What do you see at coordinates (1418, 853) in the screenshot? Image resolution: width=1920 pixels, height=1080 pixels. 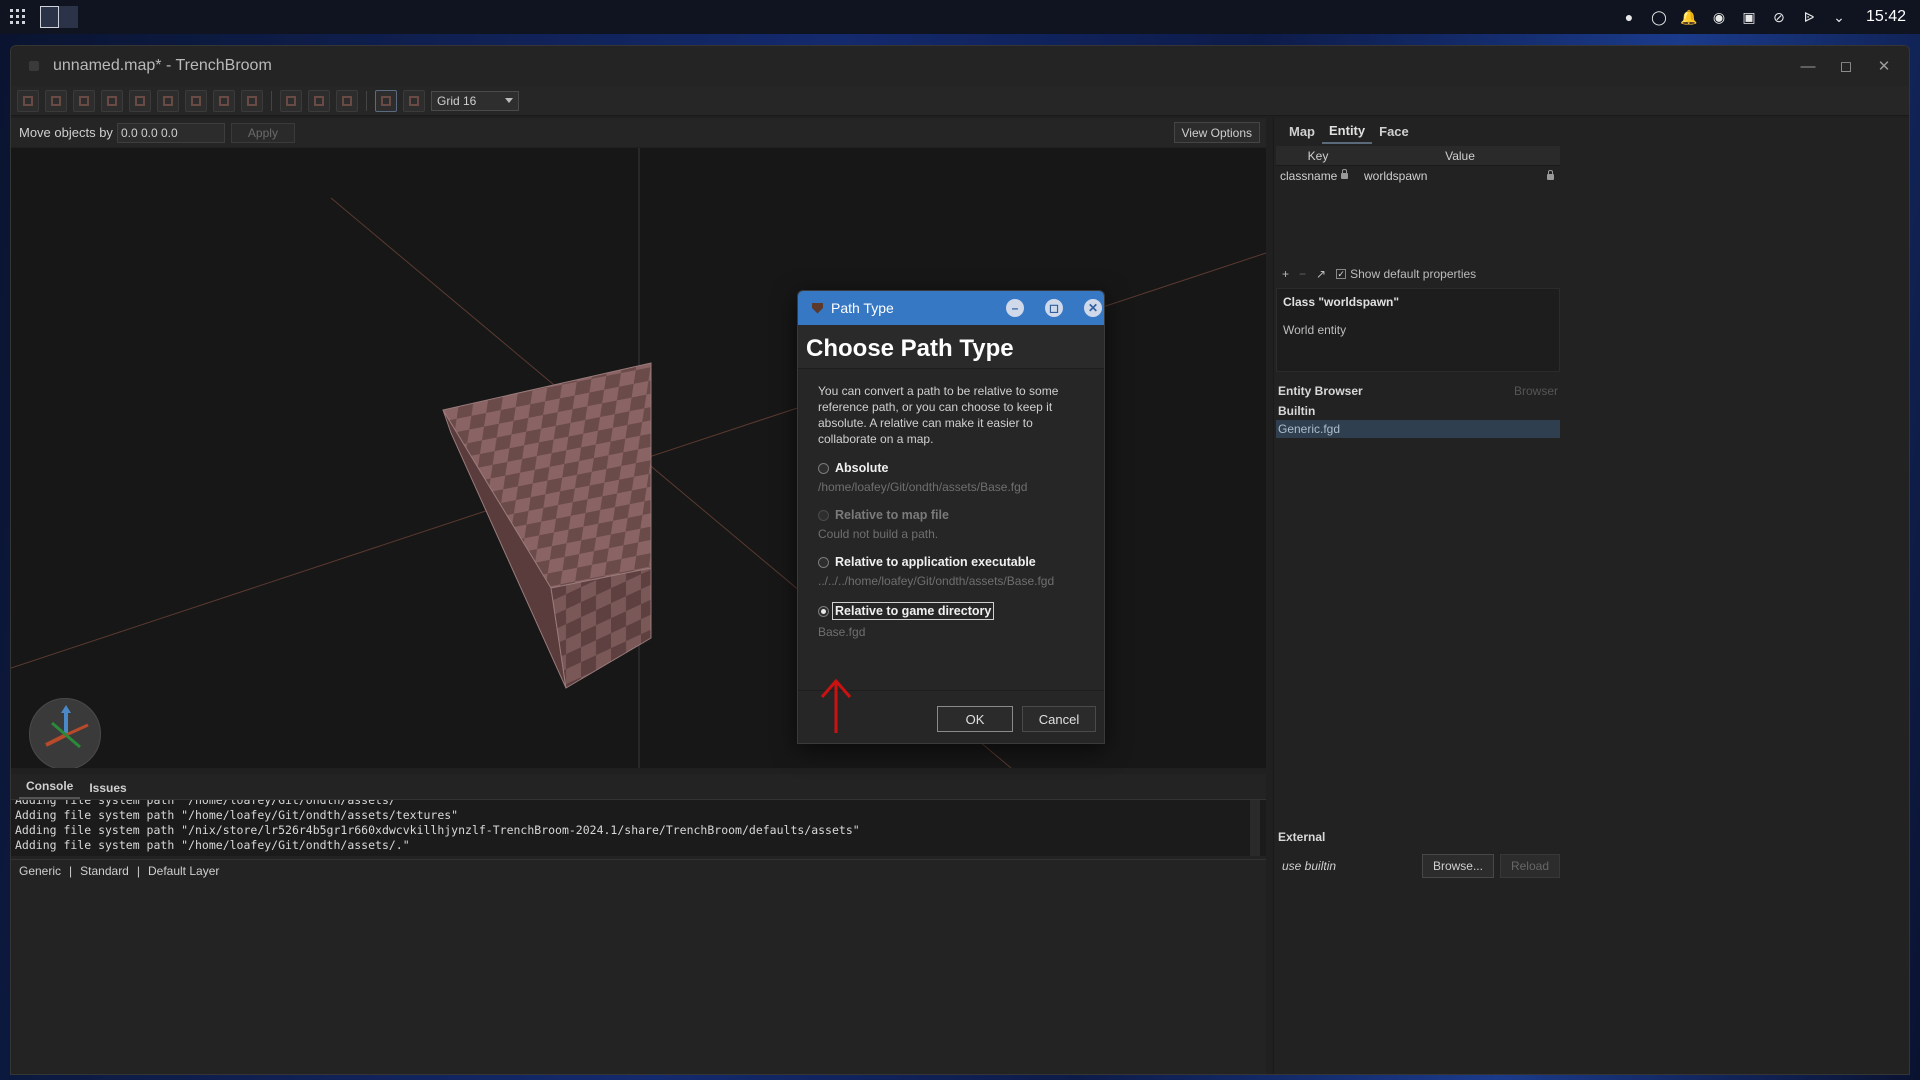 I see `external-definitions: External use builtin Browse... Reload` at bounding box center [1418, 853].